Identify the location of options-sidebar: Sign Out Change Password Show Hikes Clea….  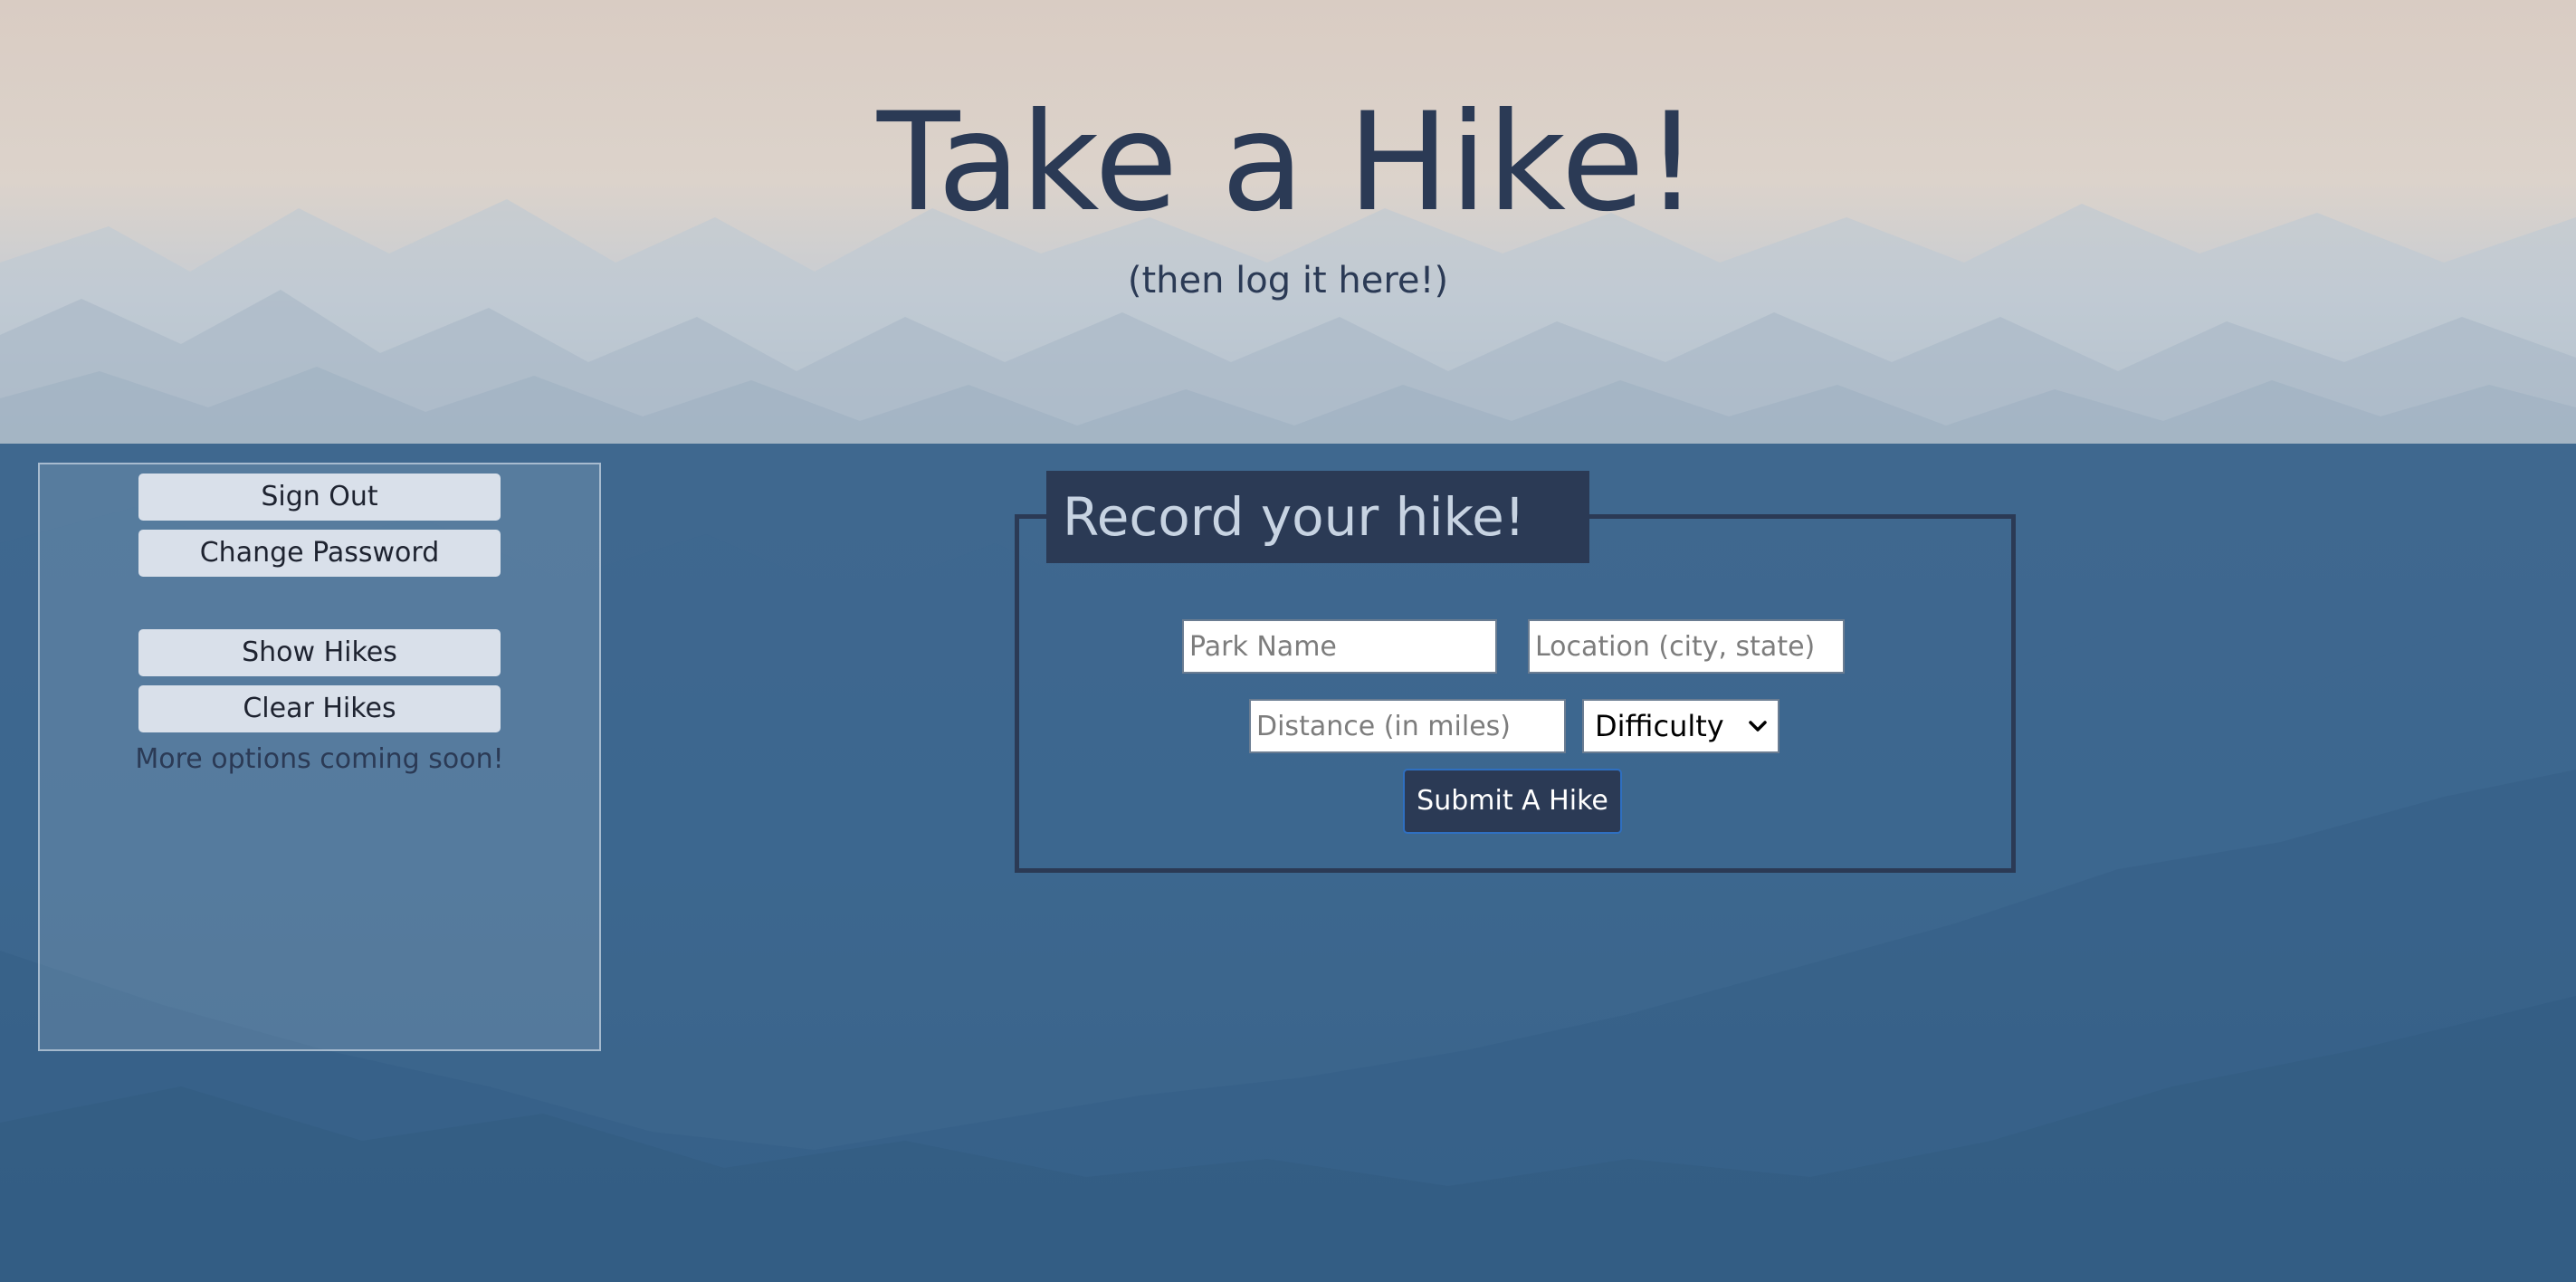
(319, 757).